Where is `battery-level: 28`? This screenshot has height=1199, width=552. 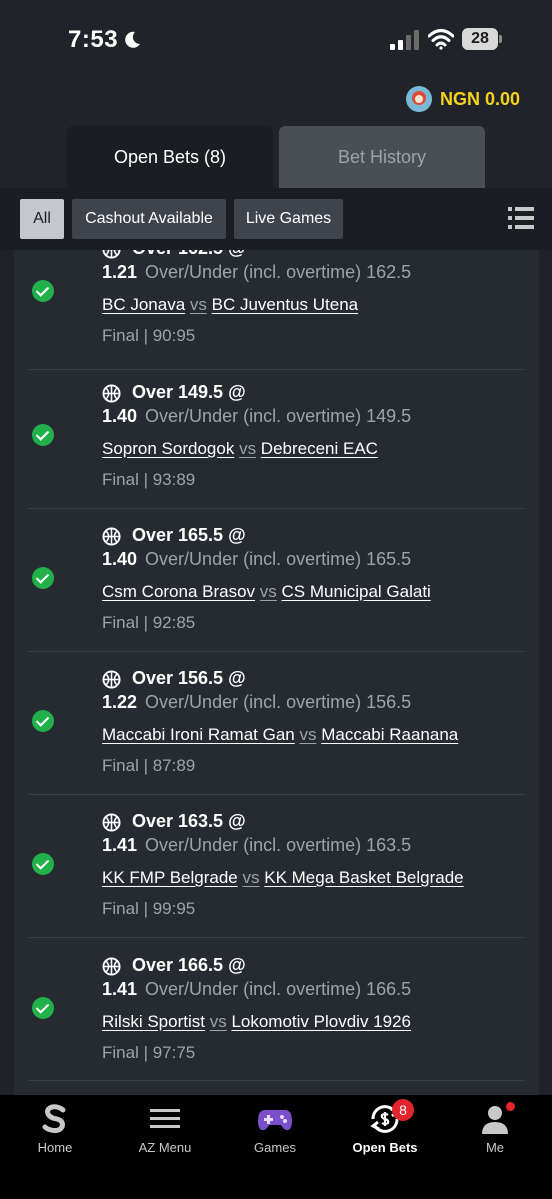 battery-level: 28 is located at coordinates (480, 39).